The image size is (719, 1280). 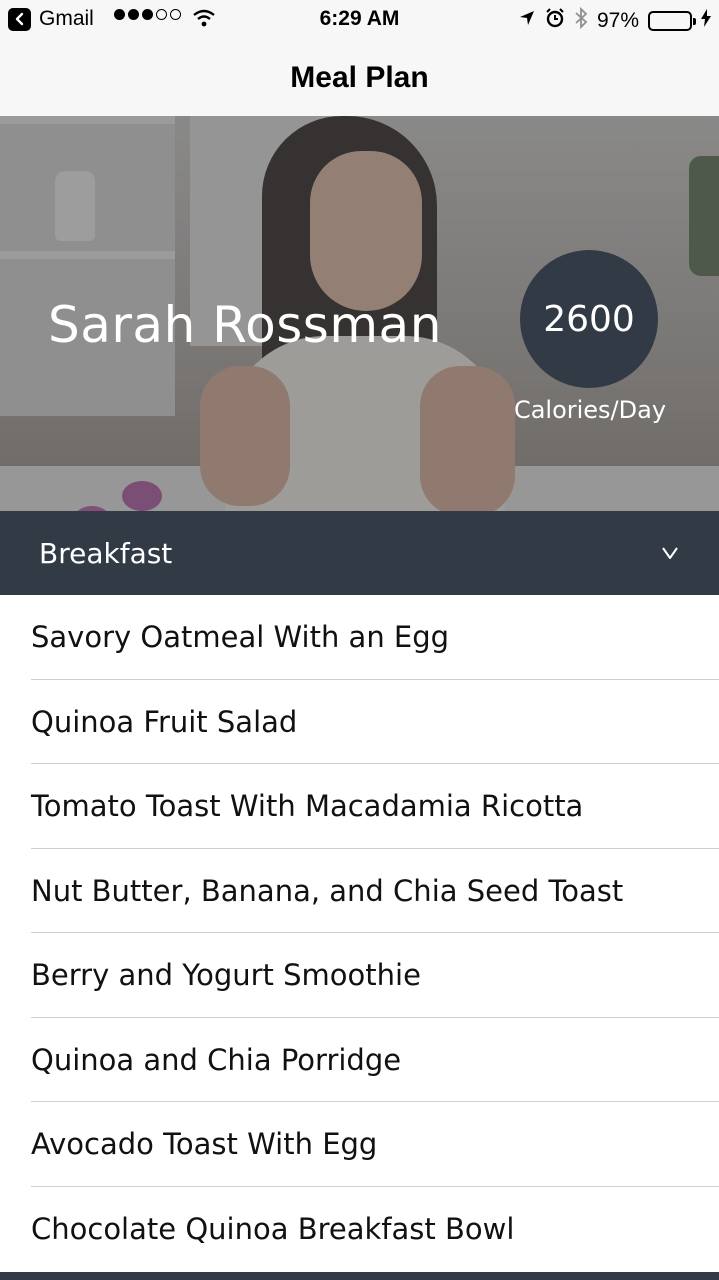 I want to click on chevron-down-icon, so click(x=670, y=553).